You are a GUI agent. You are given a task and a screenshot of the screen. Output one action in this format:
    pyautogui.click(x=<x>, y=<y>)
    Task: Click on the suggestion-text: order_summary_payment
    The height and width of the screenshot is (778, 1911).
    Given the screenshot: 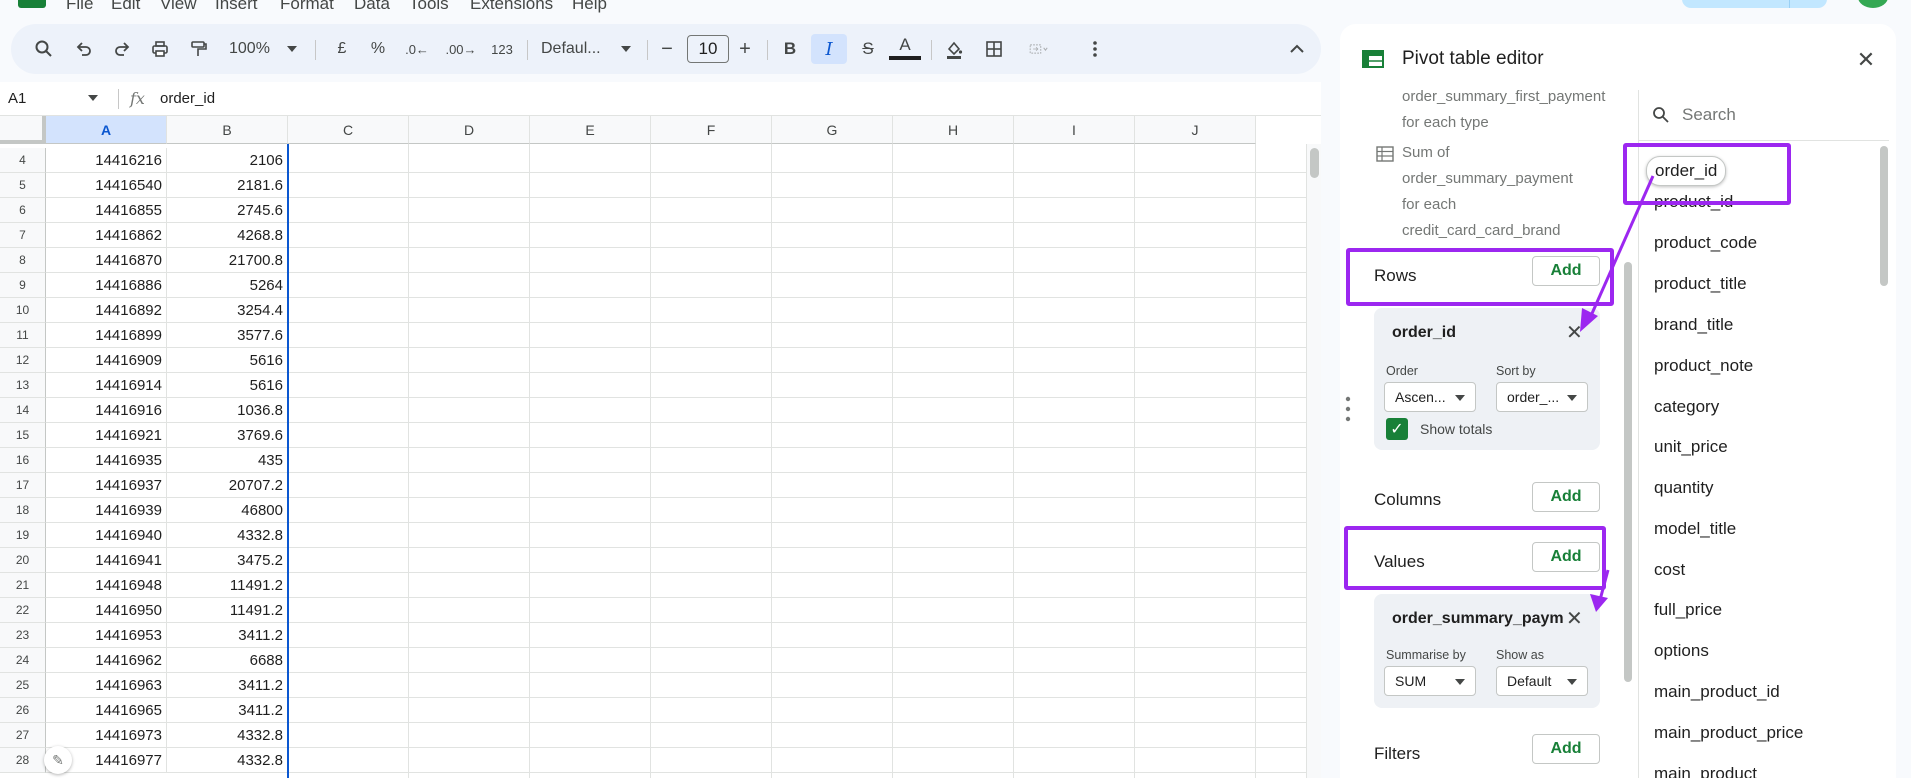 What is the action you would take?
    pyautogui.click(x=1487, y=179)
    